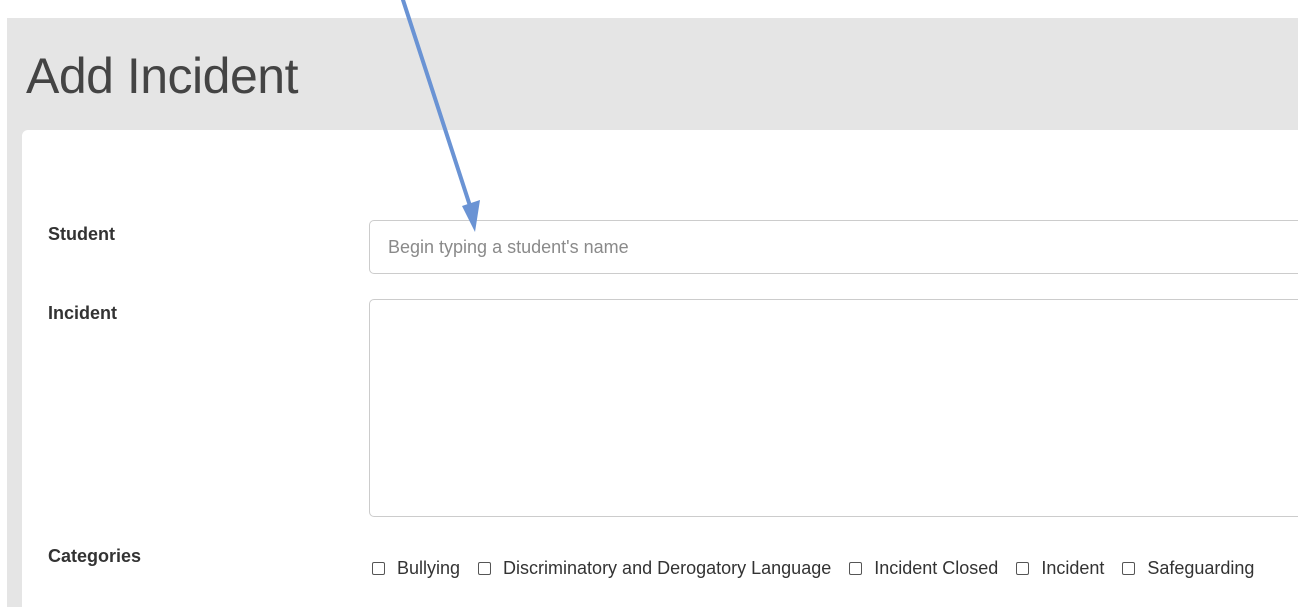  Describe the element at coordinates (1073, 567) in the screenshot. I see `category-label: Incident` at that location.